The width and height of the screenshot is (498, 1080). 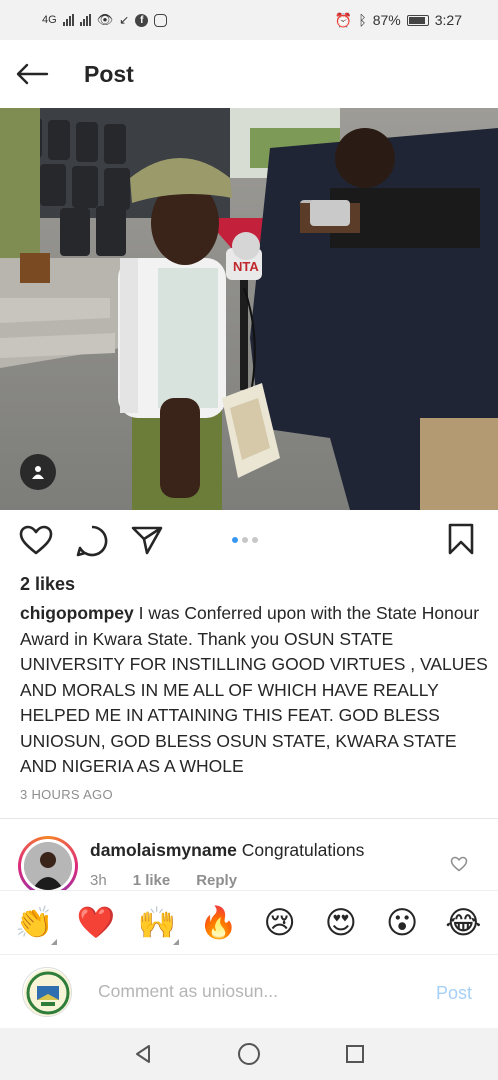 What do you see at coordinates (35, 923) in the screenshot?
I see `clap-emoji-button: 👏` at bounding box center [35, 923].